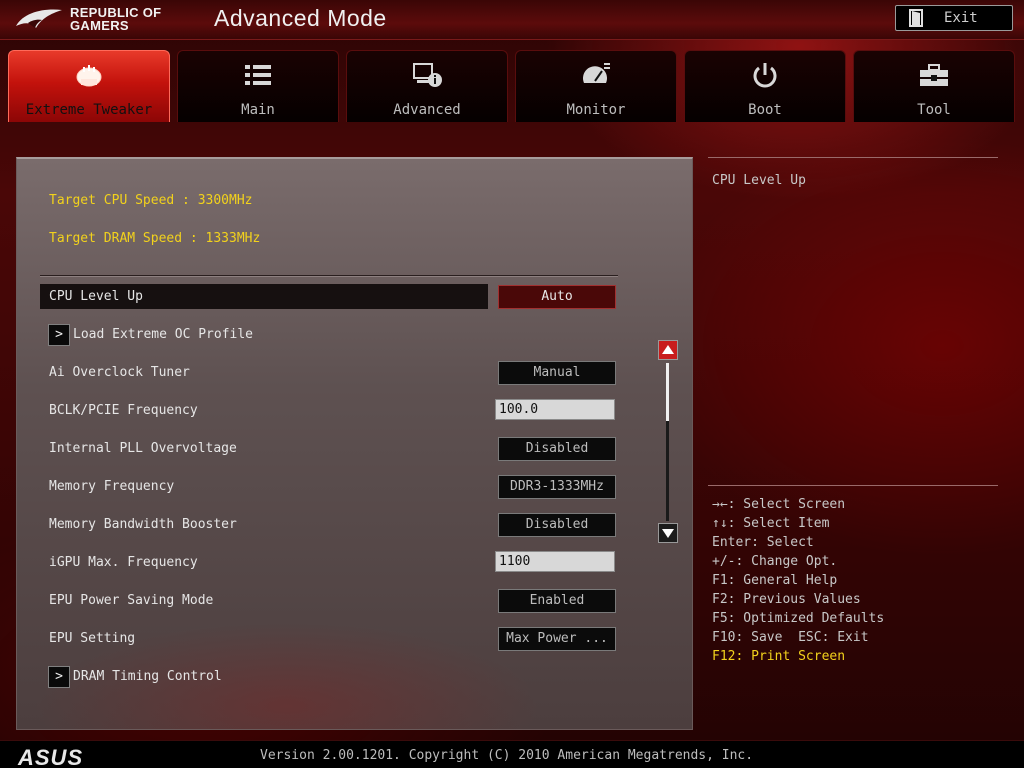 Image resolution: width=1024 pixels, height=768 pixels. What do you see at coordinates (329, 449) in the screenshot?
I see `setting-row-internal-pll-overvoltage: Internal PLL Overvoltage Disabled` at bounding box center [329, 449].